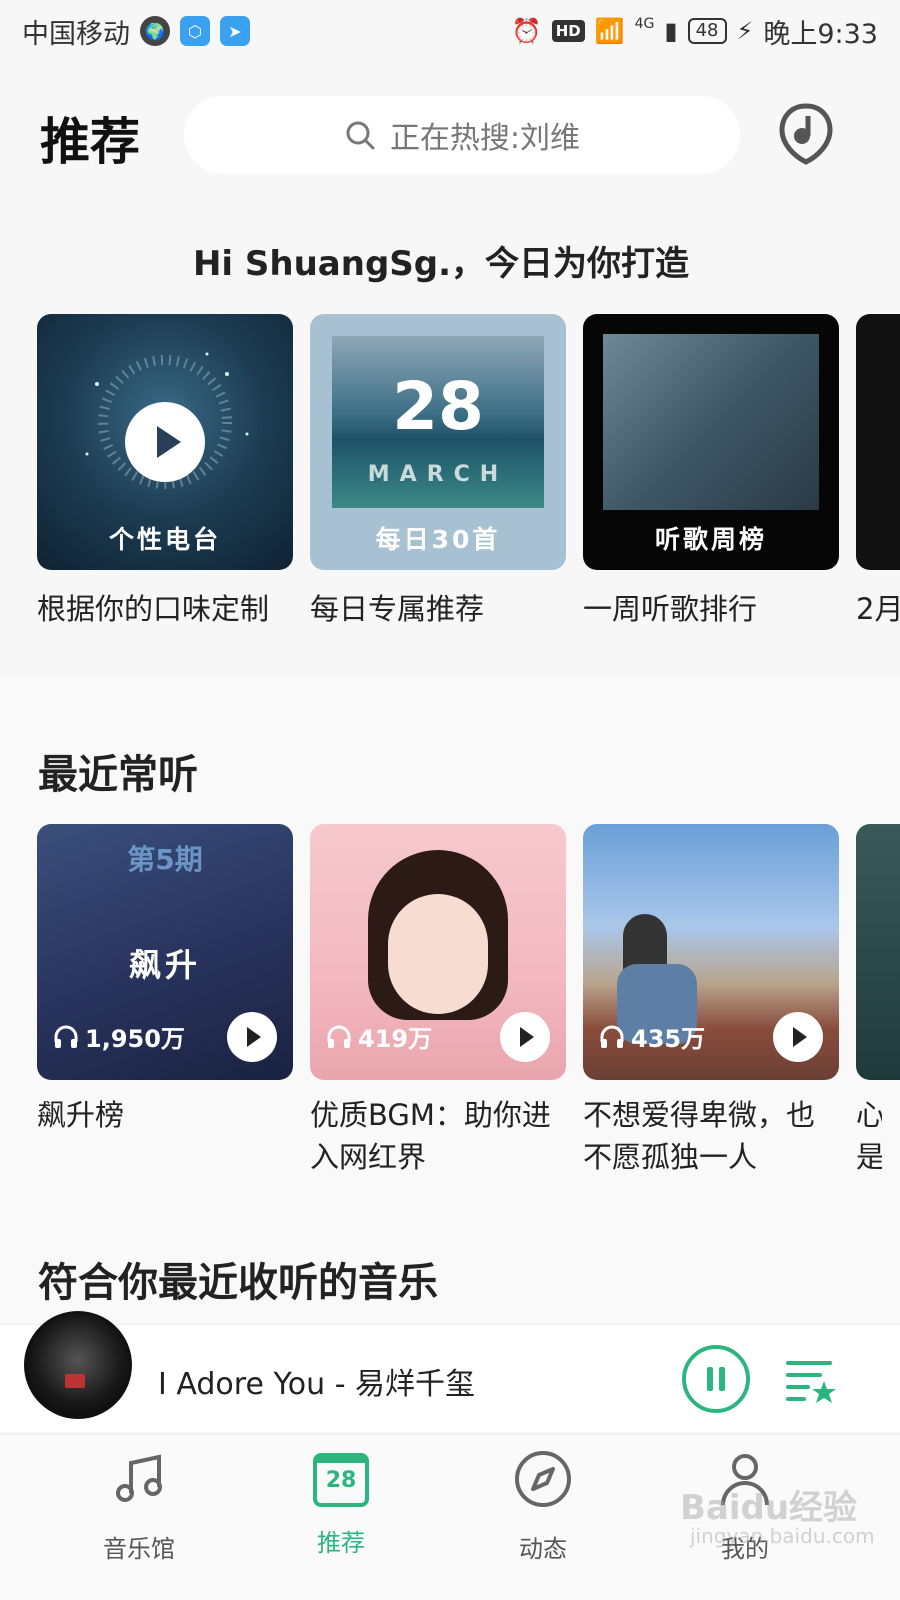 The height and width of the screenshot is (1600, 900). Describe the element at coordinates (316, 1381) in the screenshot. I see `now-playing-title: I Adore You - 易烊千玺` at that location.